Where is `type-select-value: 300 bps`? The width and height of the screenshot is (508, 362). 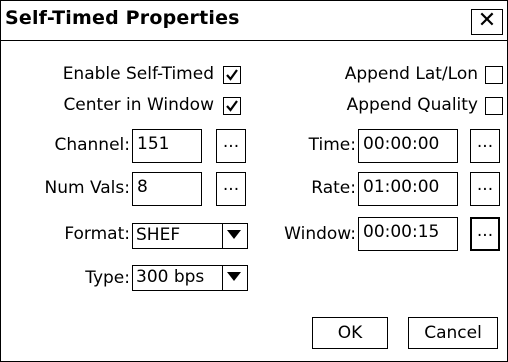
type-select-value: 300 bps is located at coordinates (170, 277).